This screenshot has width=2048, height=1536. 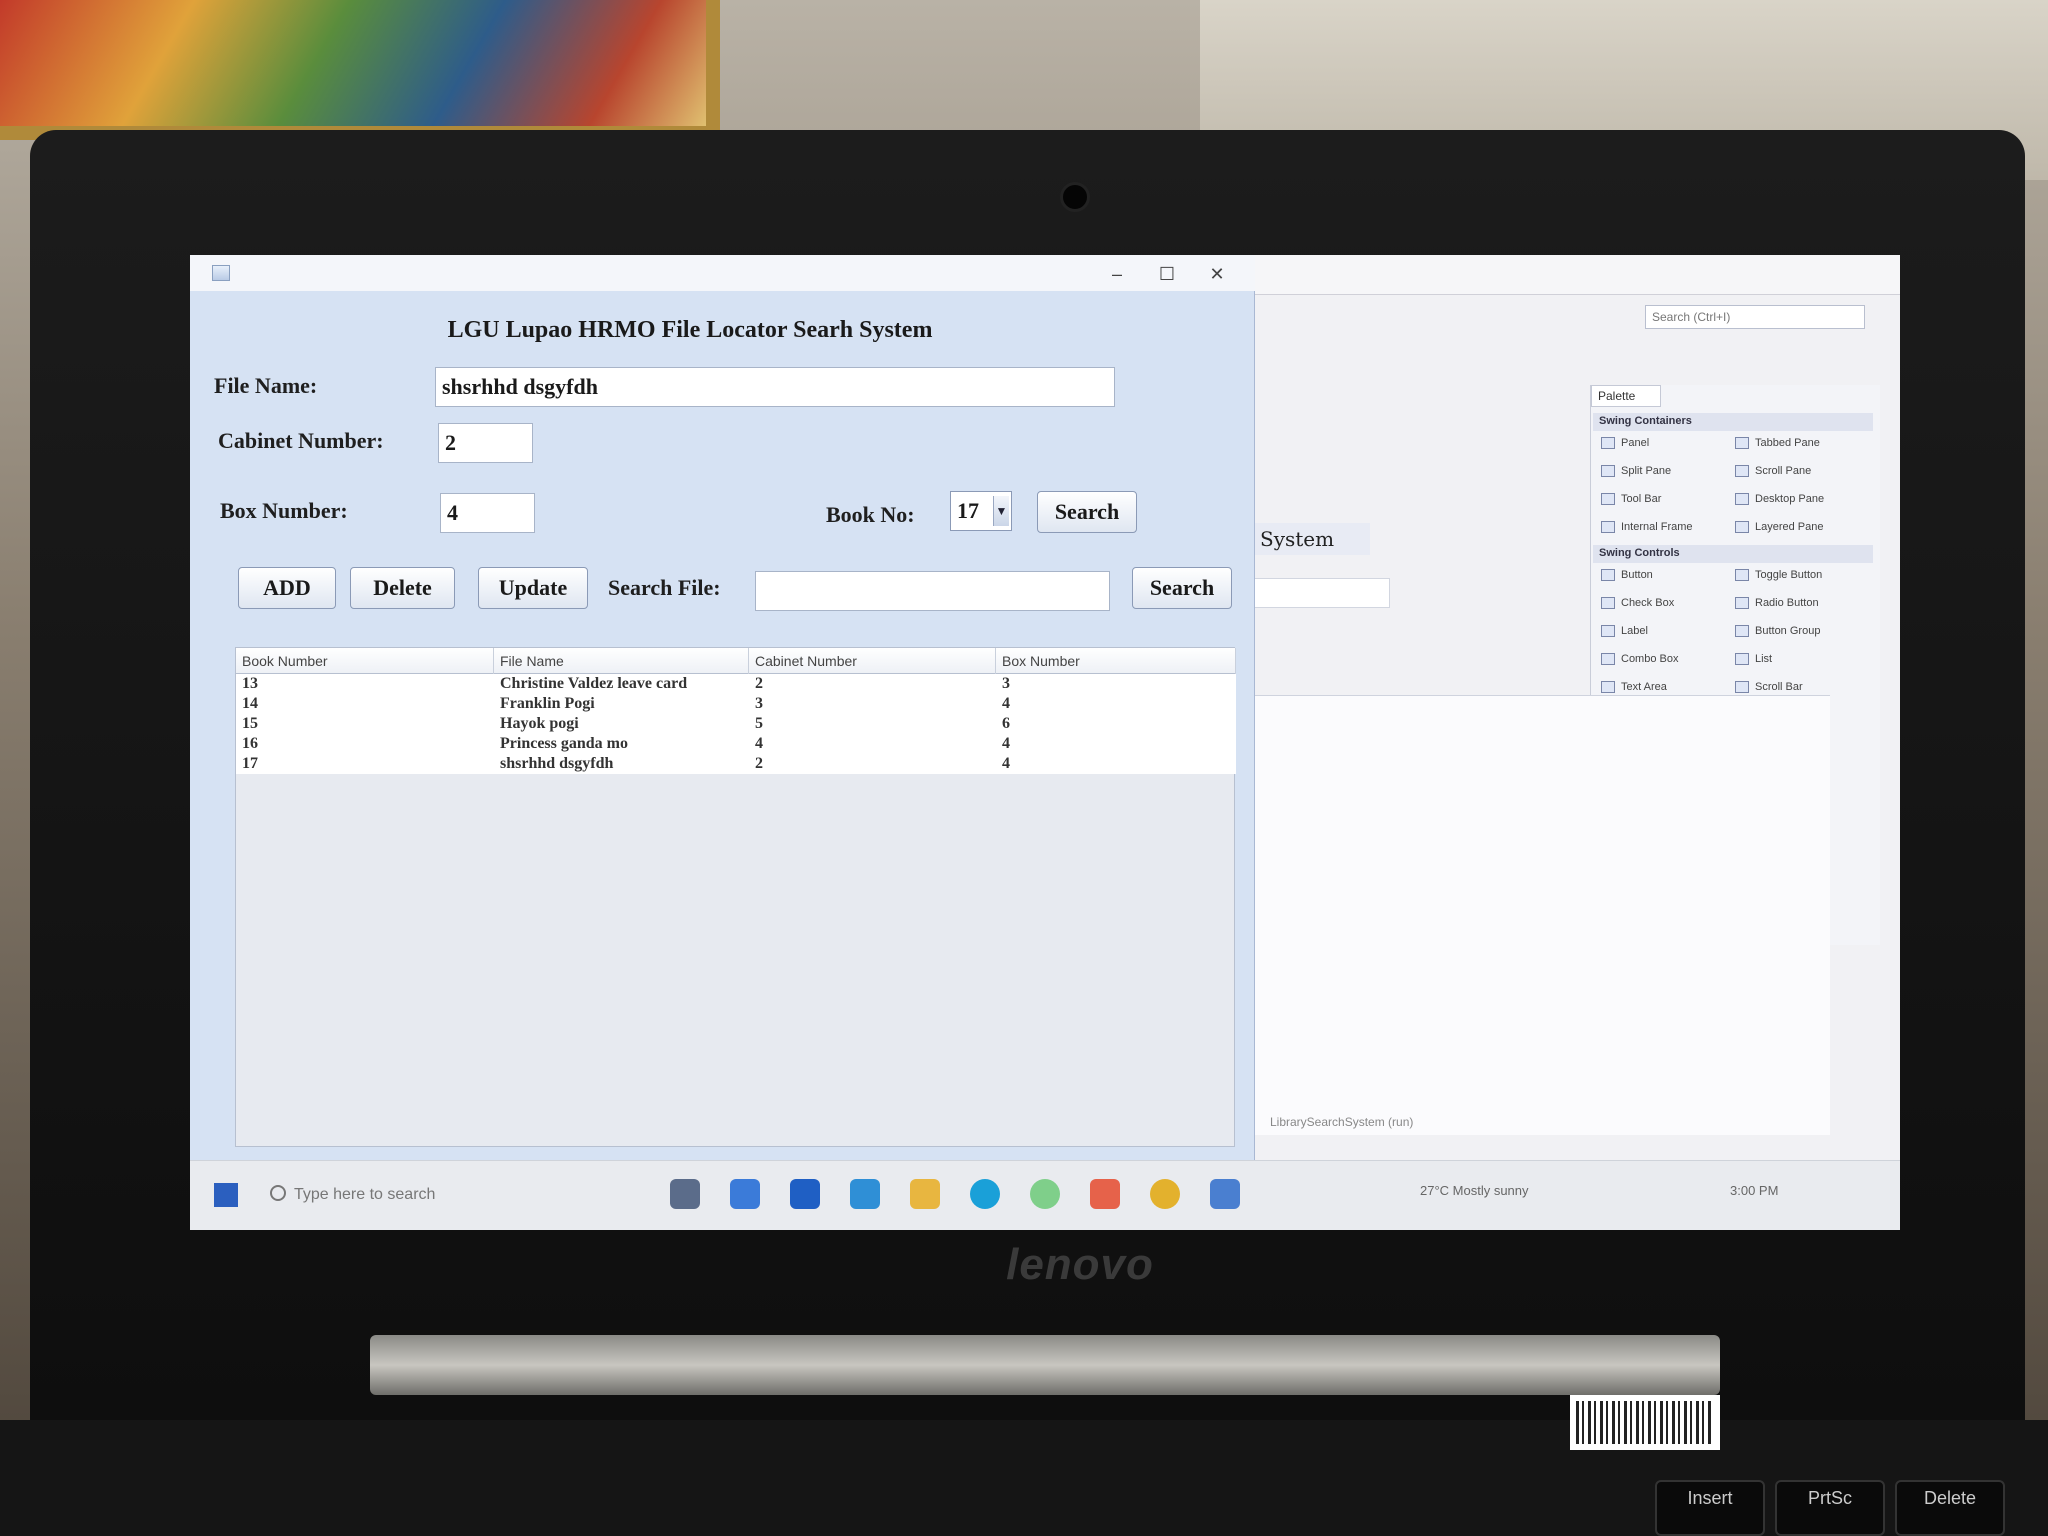 I want to click on store-icon, so click(x=805, y=1194).